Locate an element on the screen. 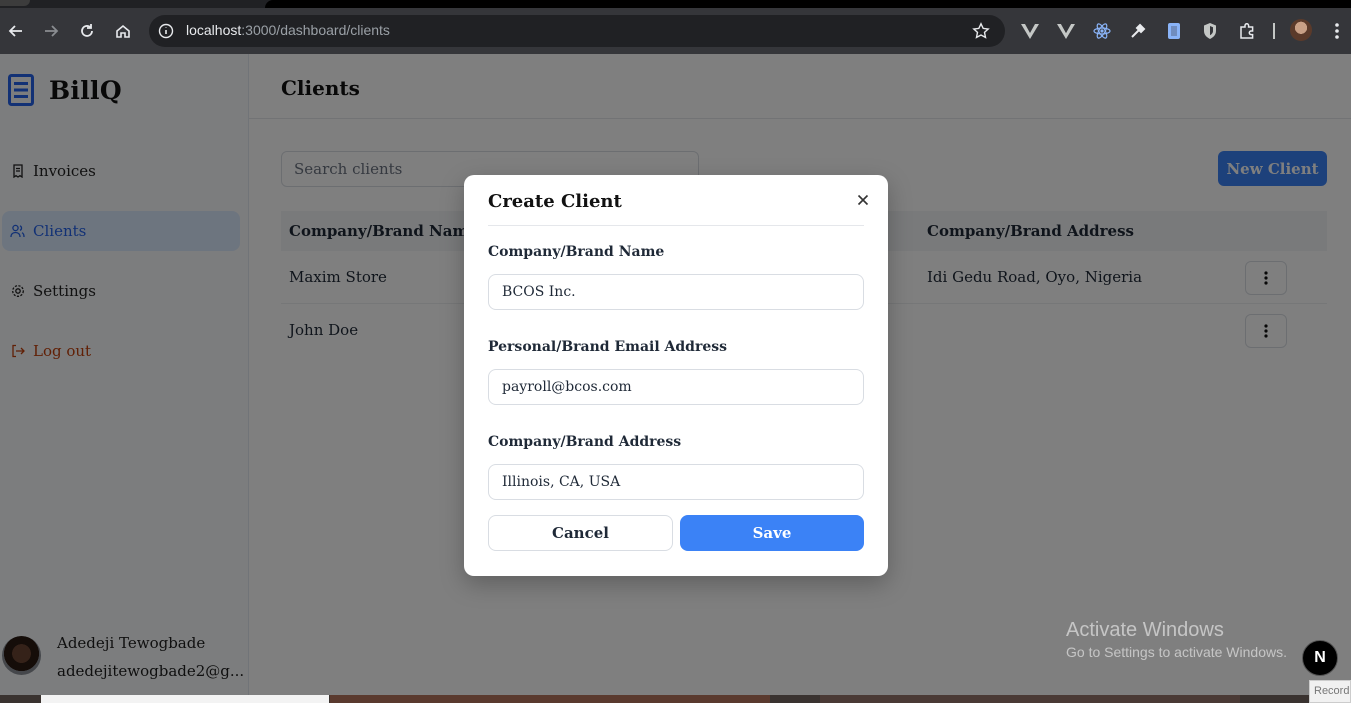  company-address-field is located at coordinates (676, 482).